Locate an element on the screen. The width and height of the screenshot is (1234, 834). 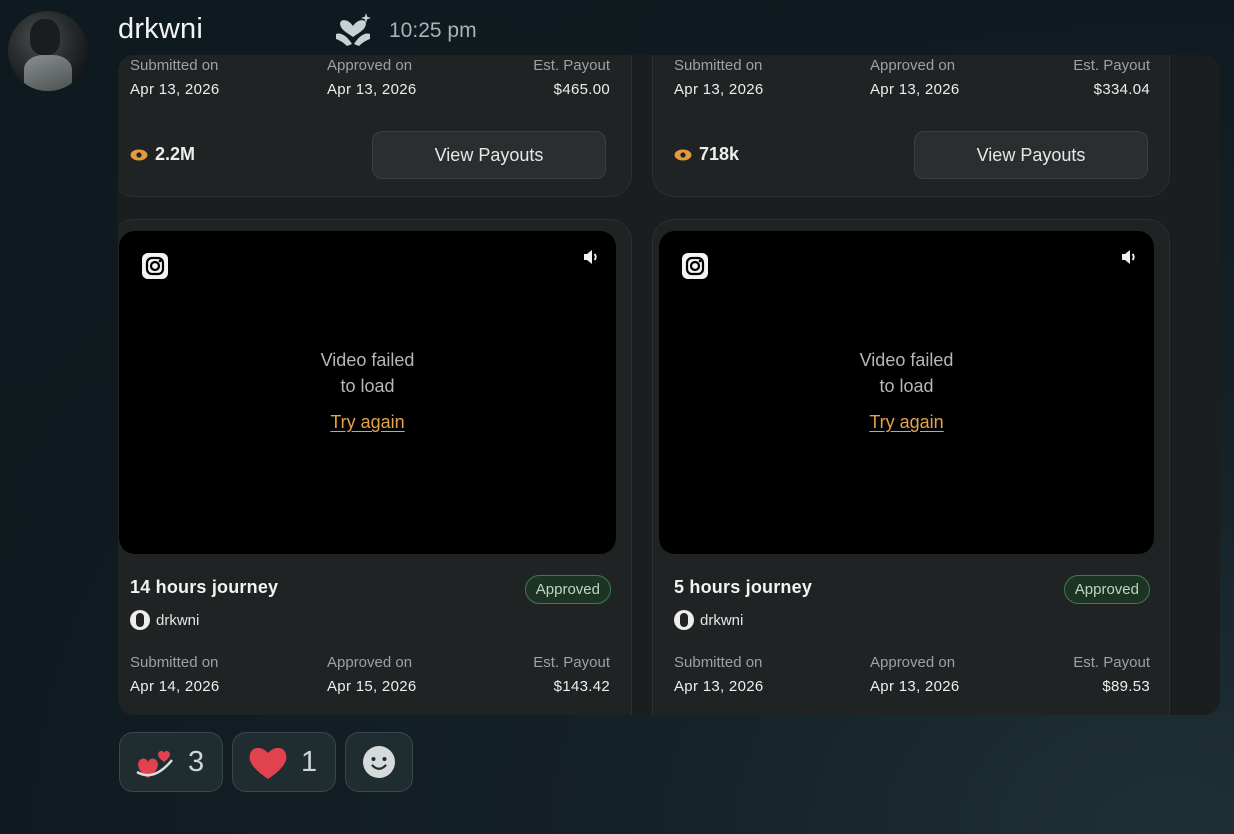
payout-col: Est. Payout $334.04 is located at coordinates (1111, 77).